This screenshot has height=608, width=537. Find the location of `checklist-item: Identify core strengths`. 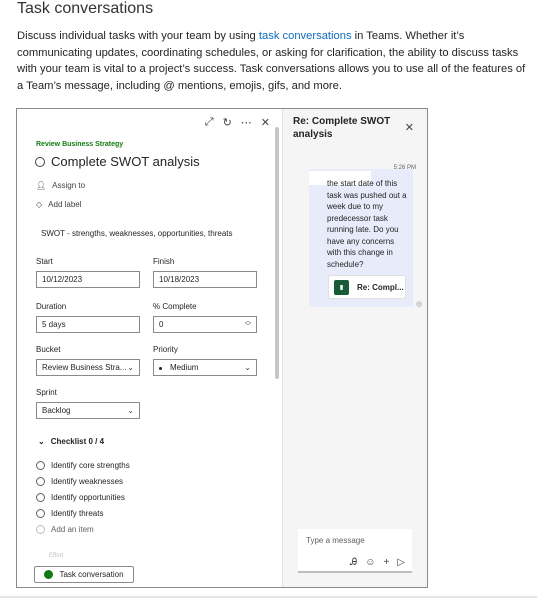

checklist-item: Identify core strengths is located at coordinates (83, 465).